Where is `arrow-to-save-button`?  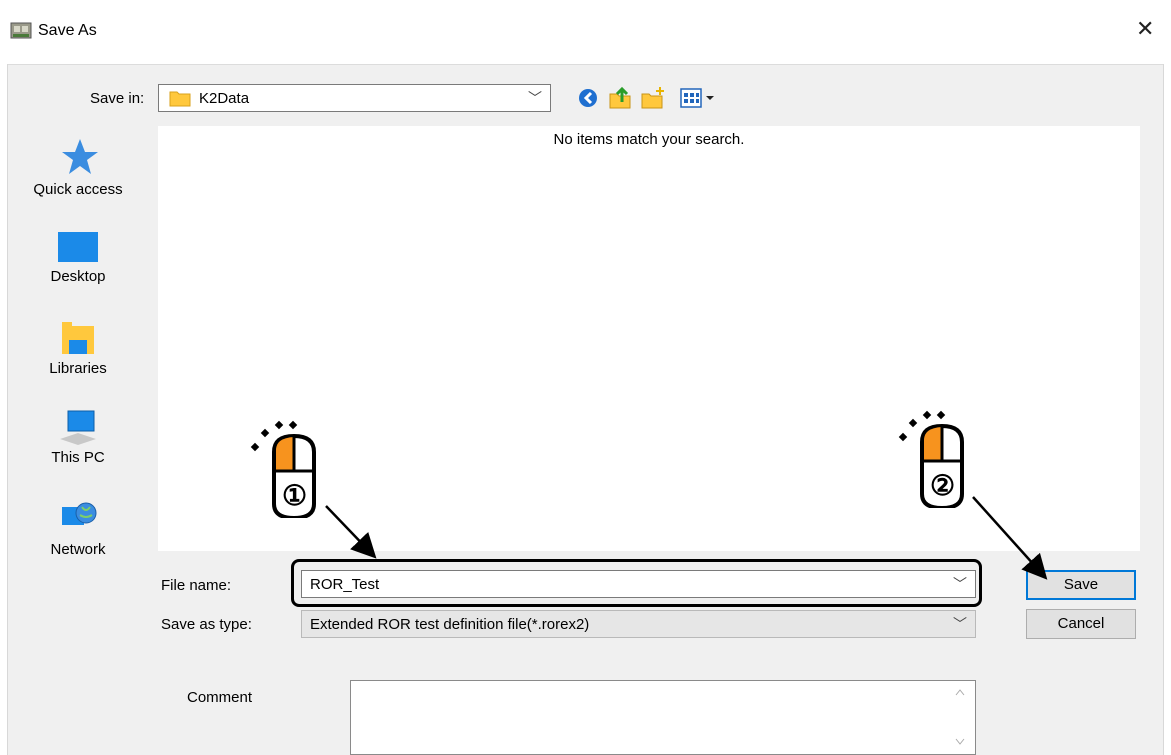
arrow-to-save-button is located at coordinates (1010, 538).